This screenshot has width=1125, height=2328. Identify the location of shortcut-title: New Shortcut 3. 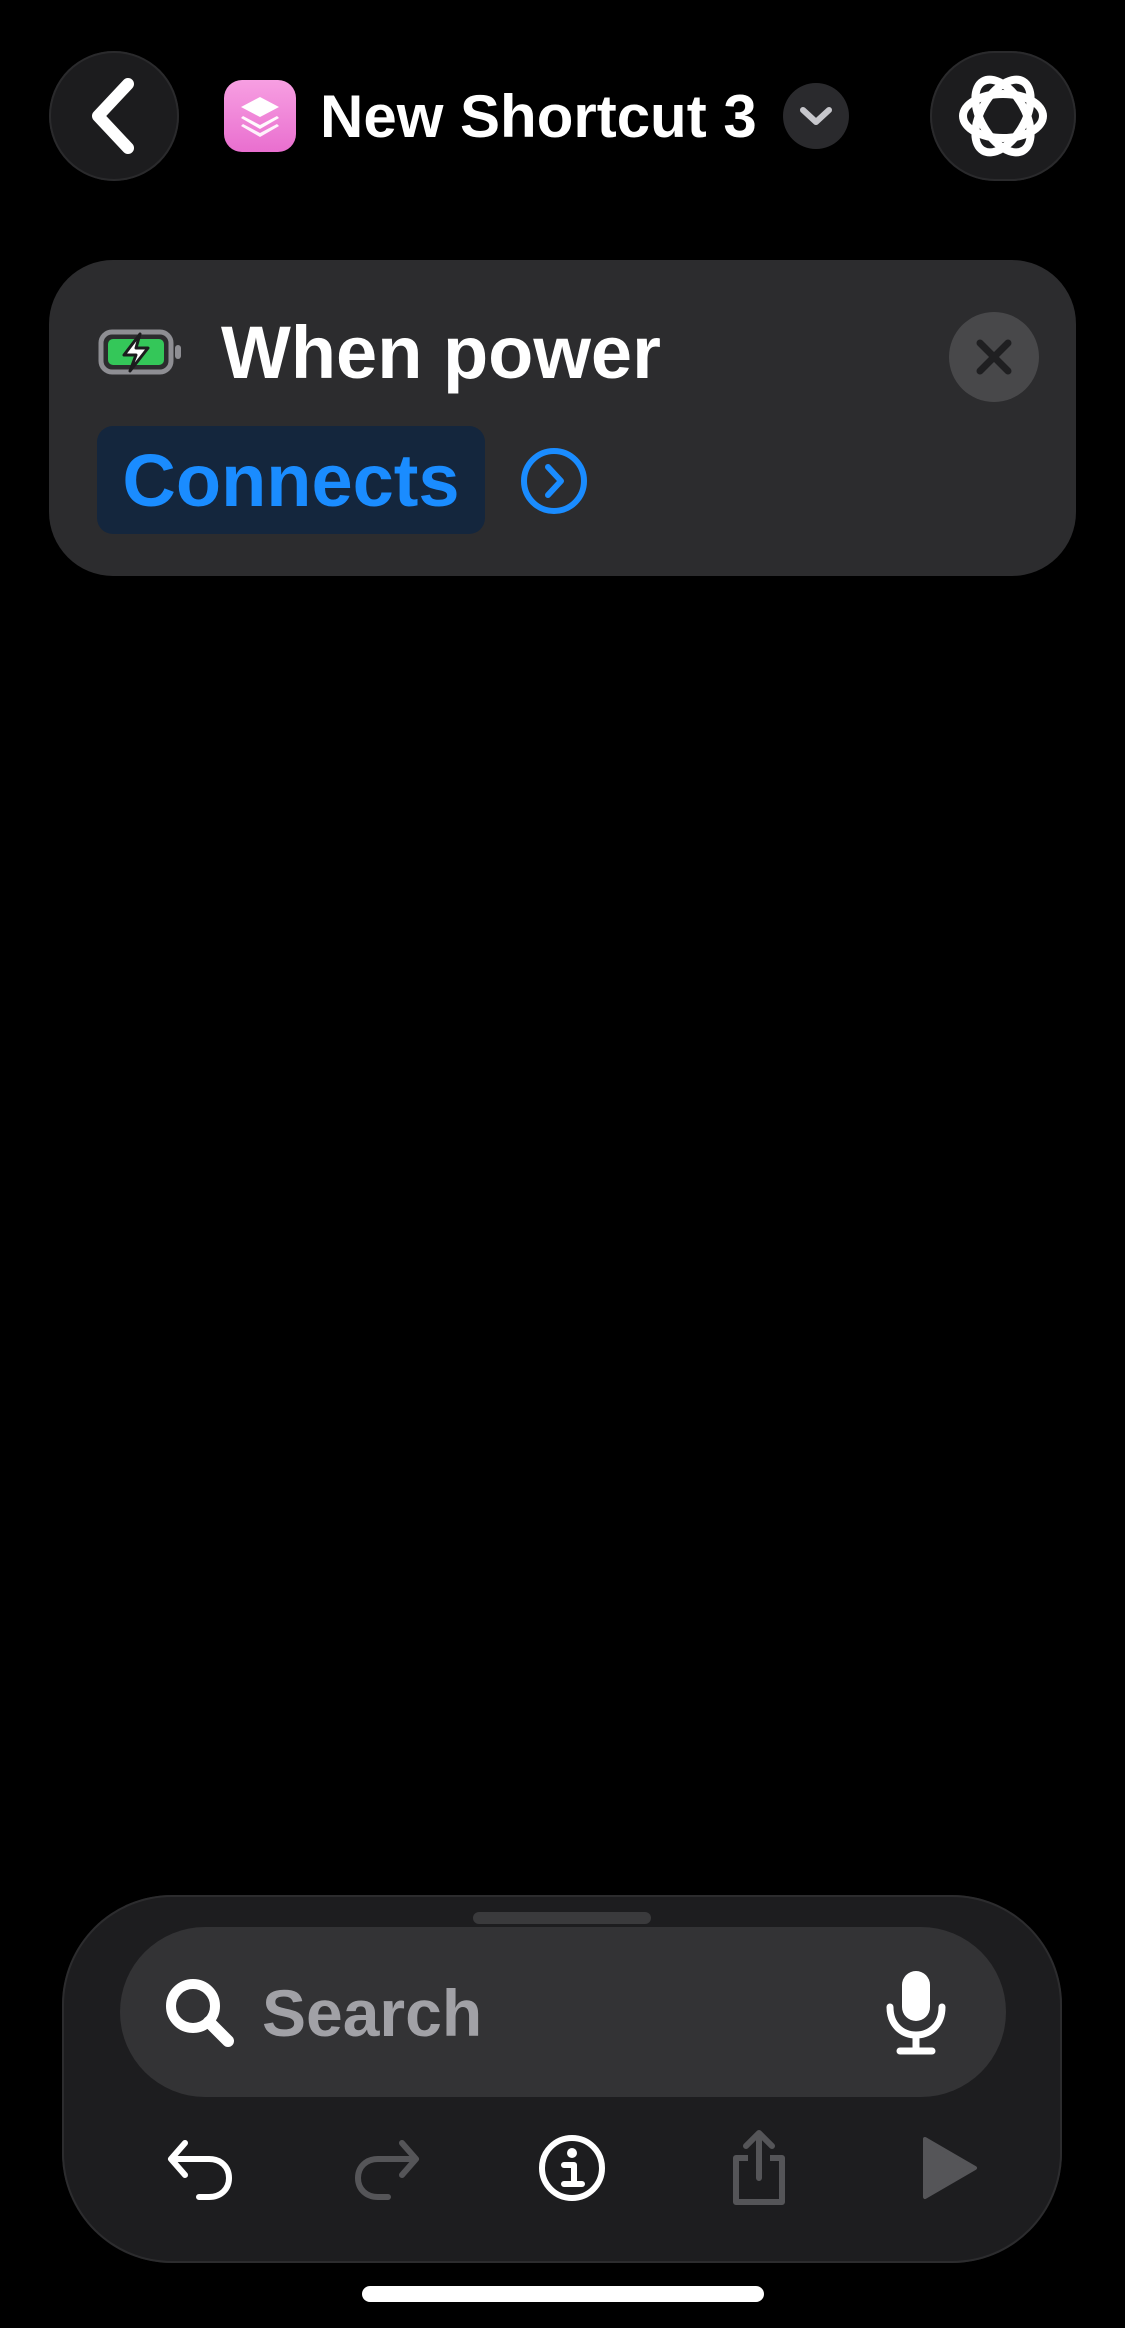
(538, 116).